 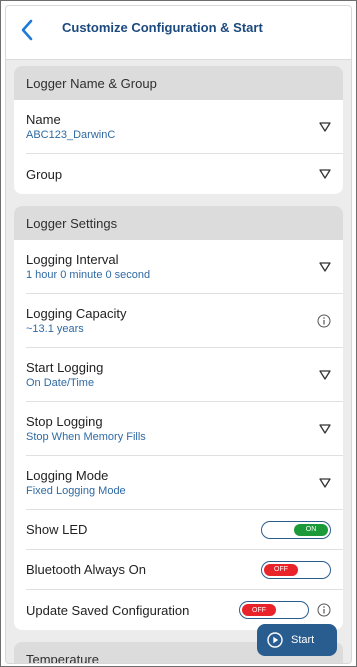 I want to click on name-row: Name ABC123_DarwinC, so click(x=184, y=127).